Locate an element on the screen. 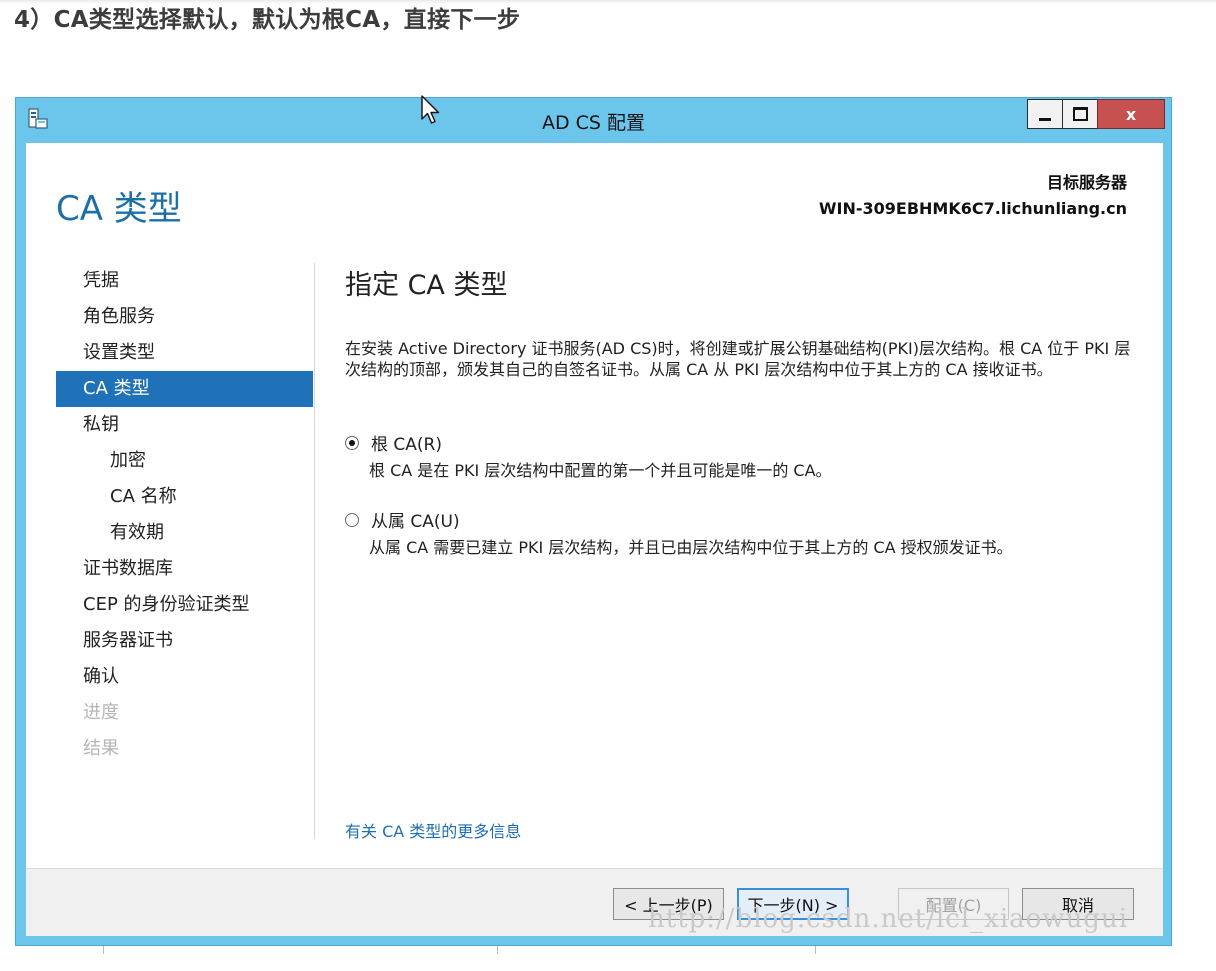 Image resolution: width=1216 pixels, height=971 pixels. minimize-button is located at coordinates (1045, 114).